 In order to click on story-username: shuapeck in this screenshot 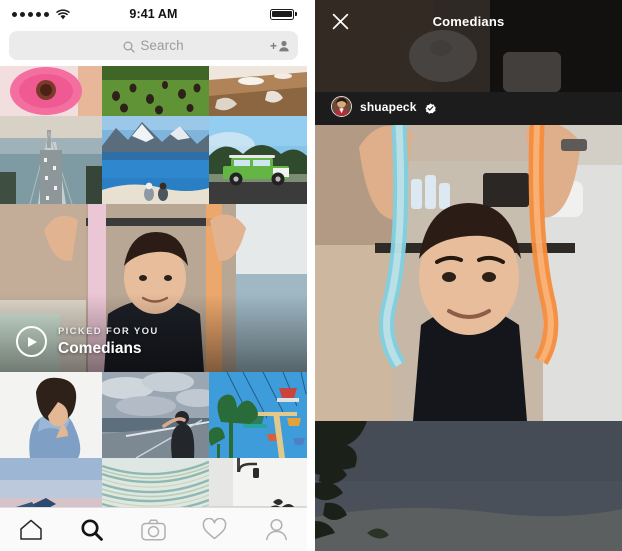, I will do `click(388, 106)`.